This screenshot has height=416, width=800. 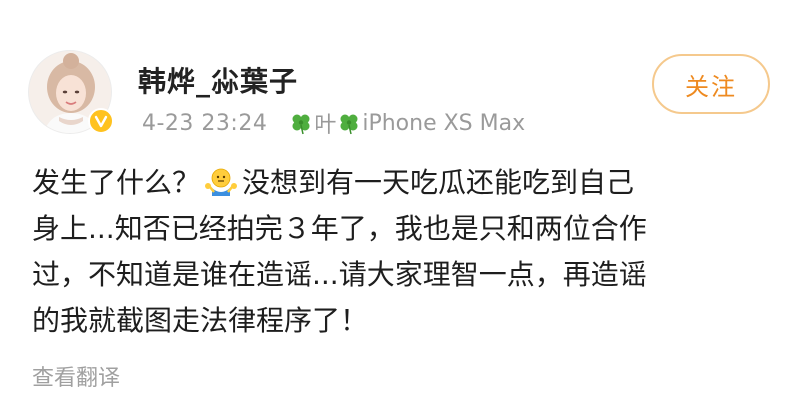 What do you see at coordinates (101, 121) in the screenshot?
I see `verified-badge-icon` at bounding box center [101, 121].